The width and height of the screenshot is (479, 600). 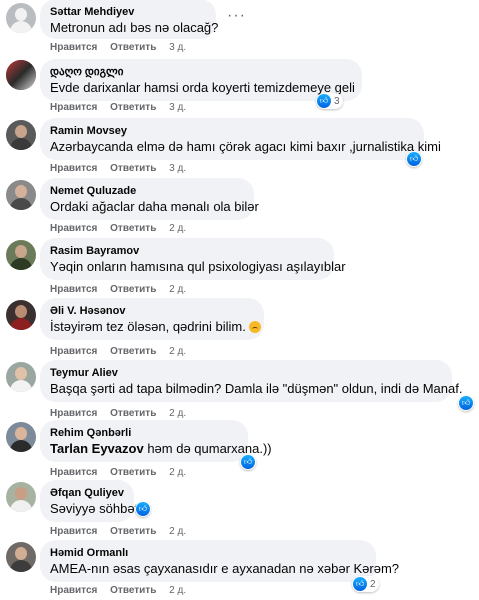 What do you see at coordinates (155, 326) in the screenshot?
I see `comment-text: İstəyirəm tez öləsən, qədrini bilim.` at bounding box center [155, 326].